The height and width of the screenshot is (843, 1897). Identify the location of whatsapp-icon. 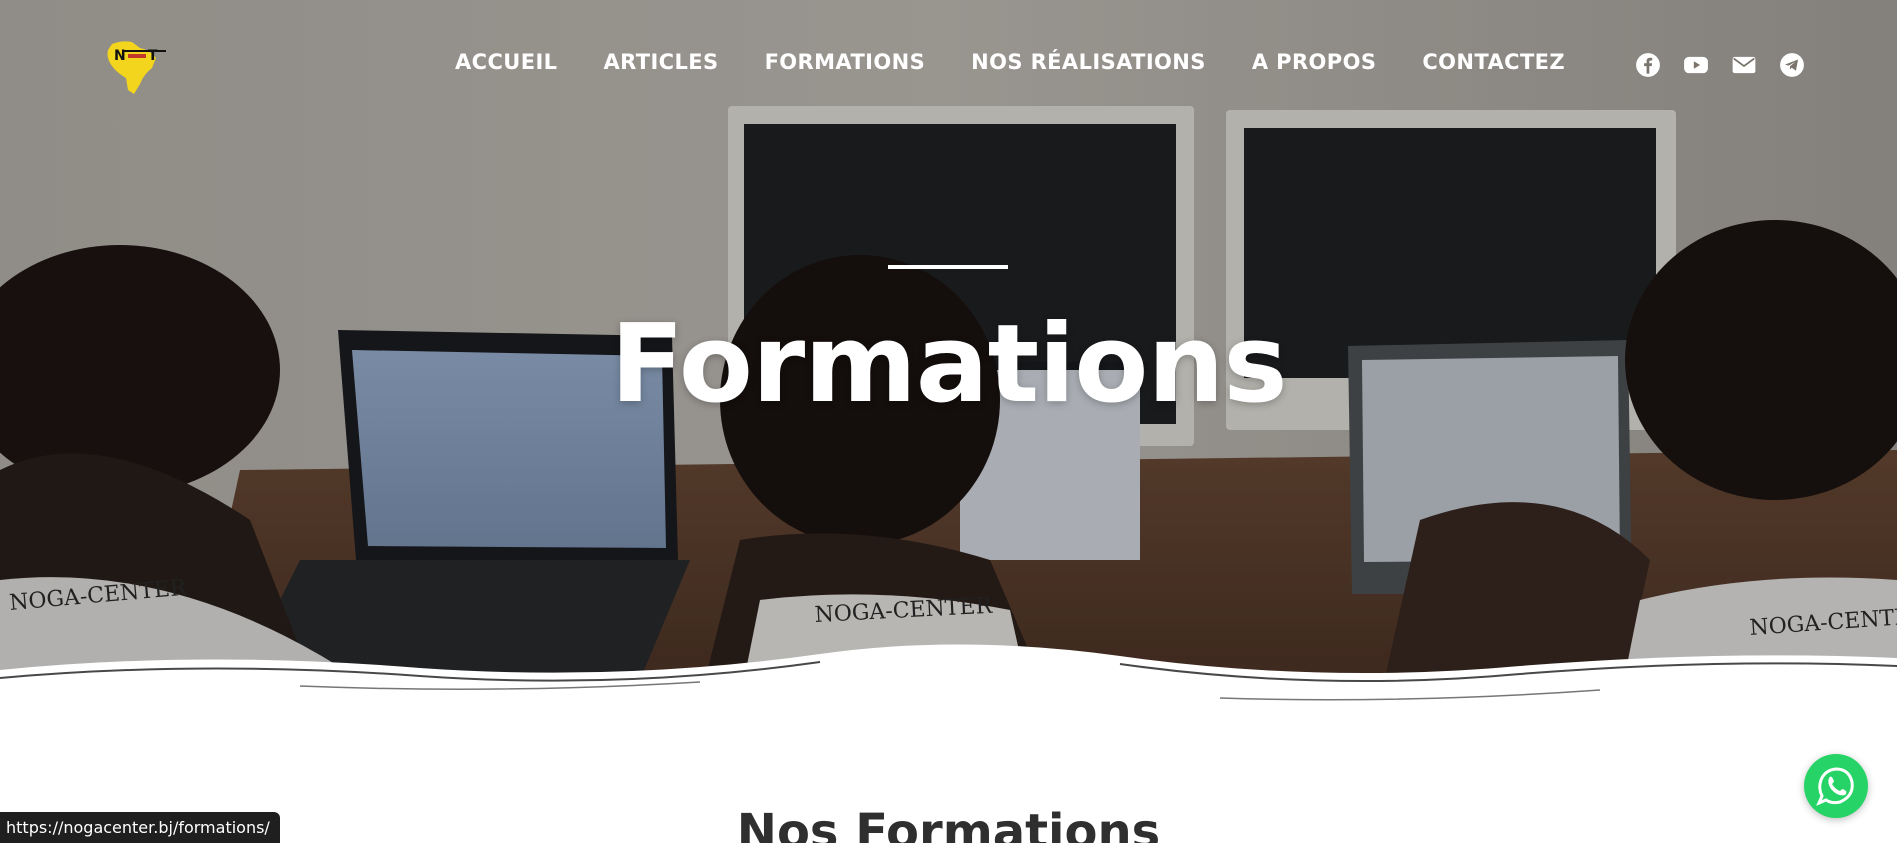
(1835, 786).